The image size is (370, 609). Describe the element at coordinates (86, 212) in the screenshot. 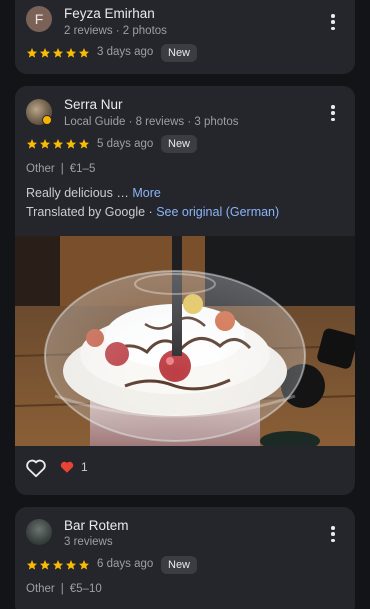

I see `translated-by-label: Translated by Google` at that location.